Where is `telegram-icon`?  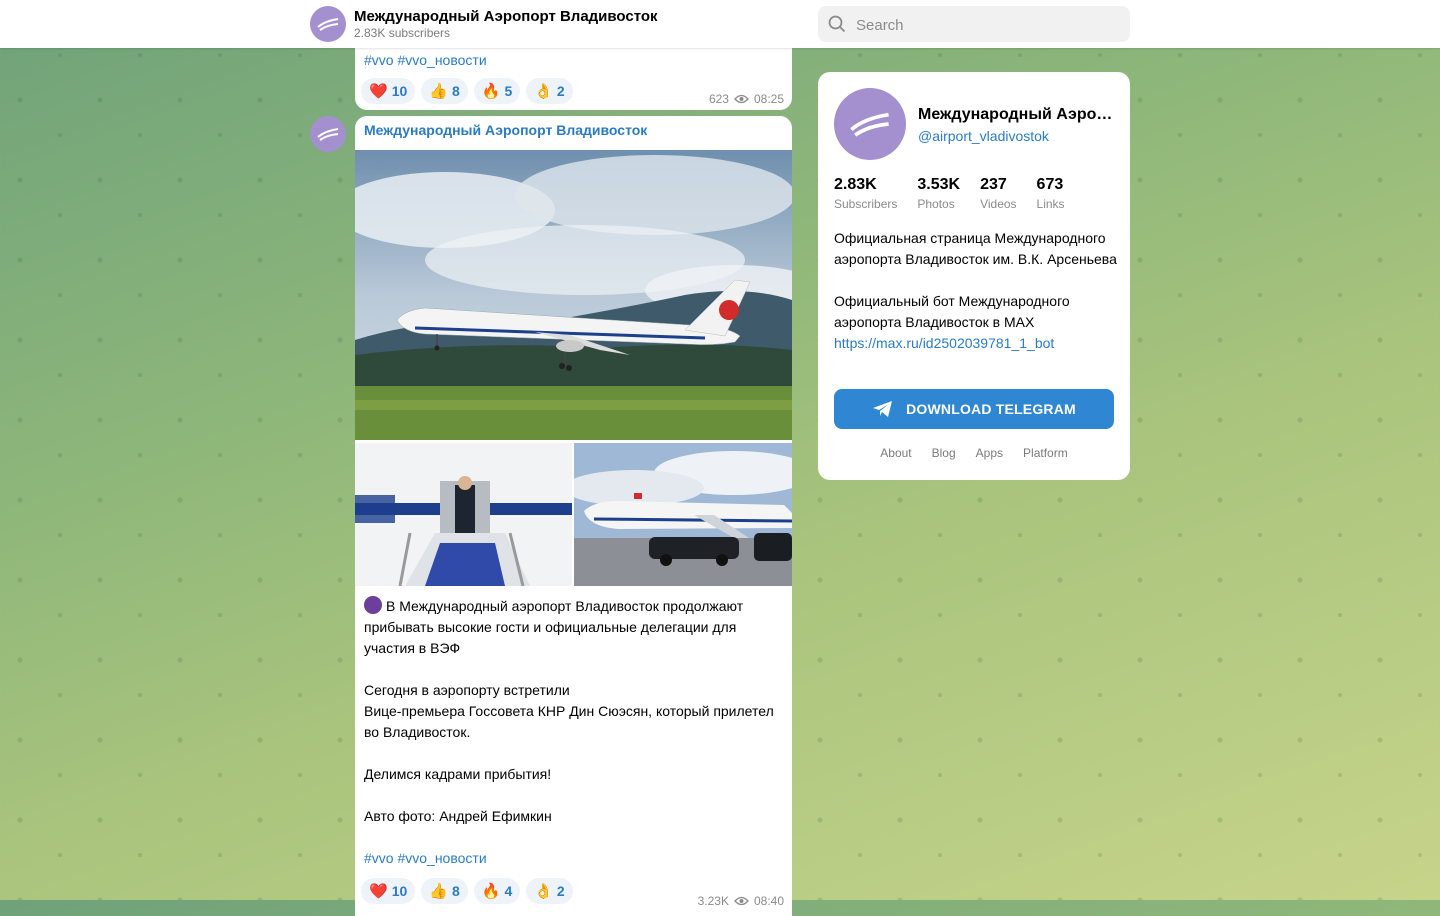 telegram-icon is located at coordinates (883, 409).